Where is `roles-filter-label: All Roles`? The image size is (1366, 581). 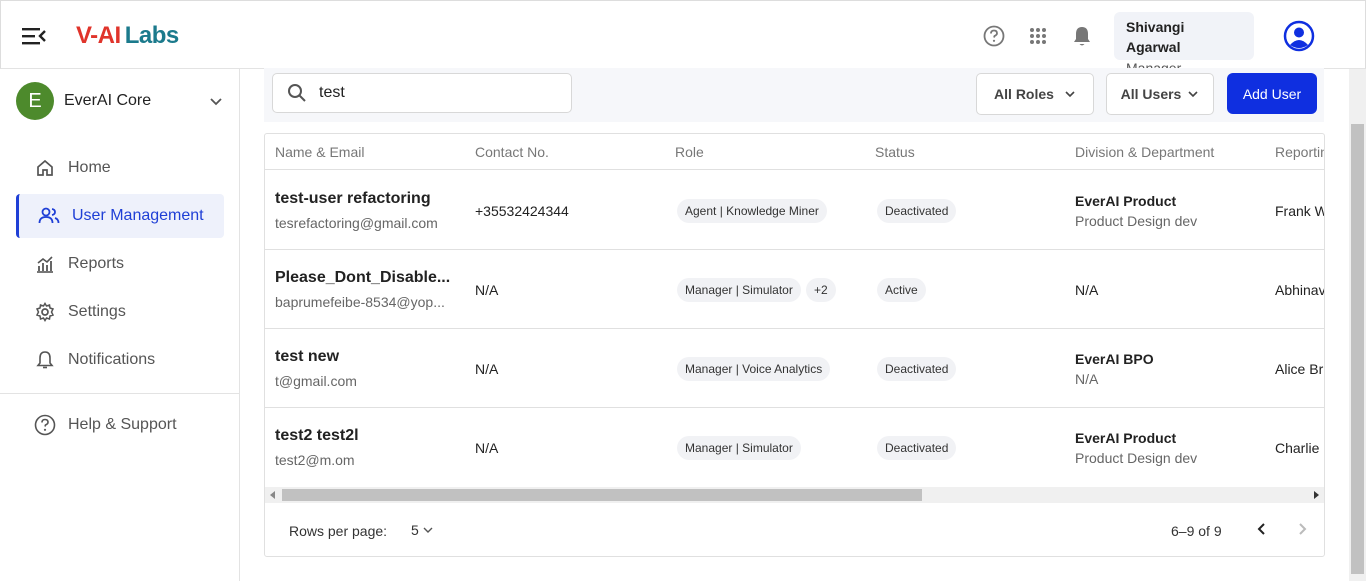
roles-filter-label: All Roles is located at coordinates (1024, 94).